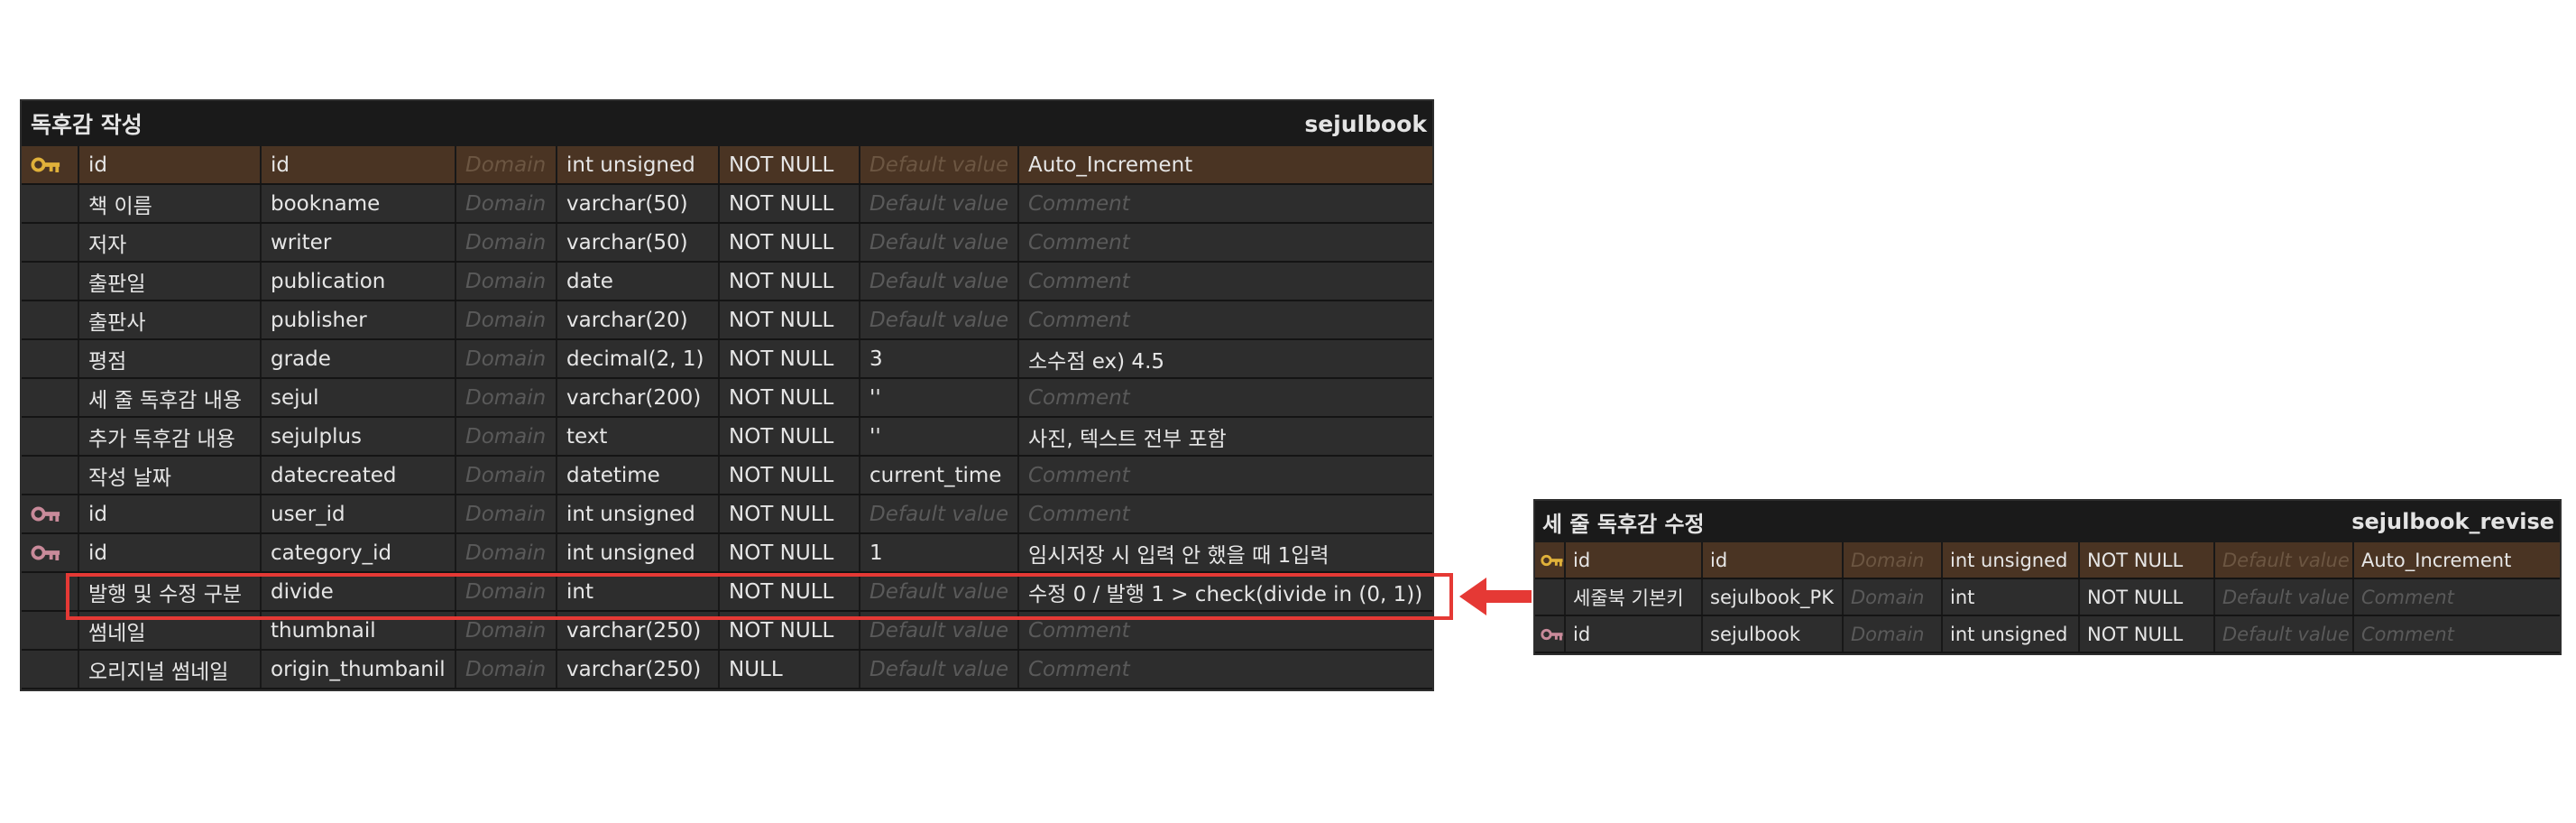 The width and height of the screenshot is (2576, 823). I want to click on cell-logical: 세 줄 독후감 내용, so click(170, 397).